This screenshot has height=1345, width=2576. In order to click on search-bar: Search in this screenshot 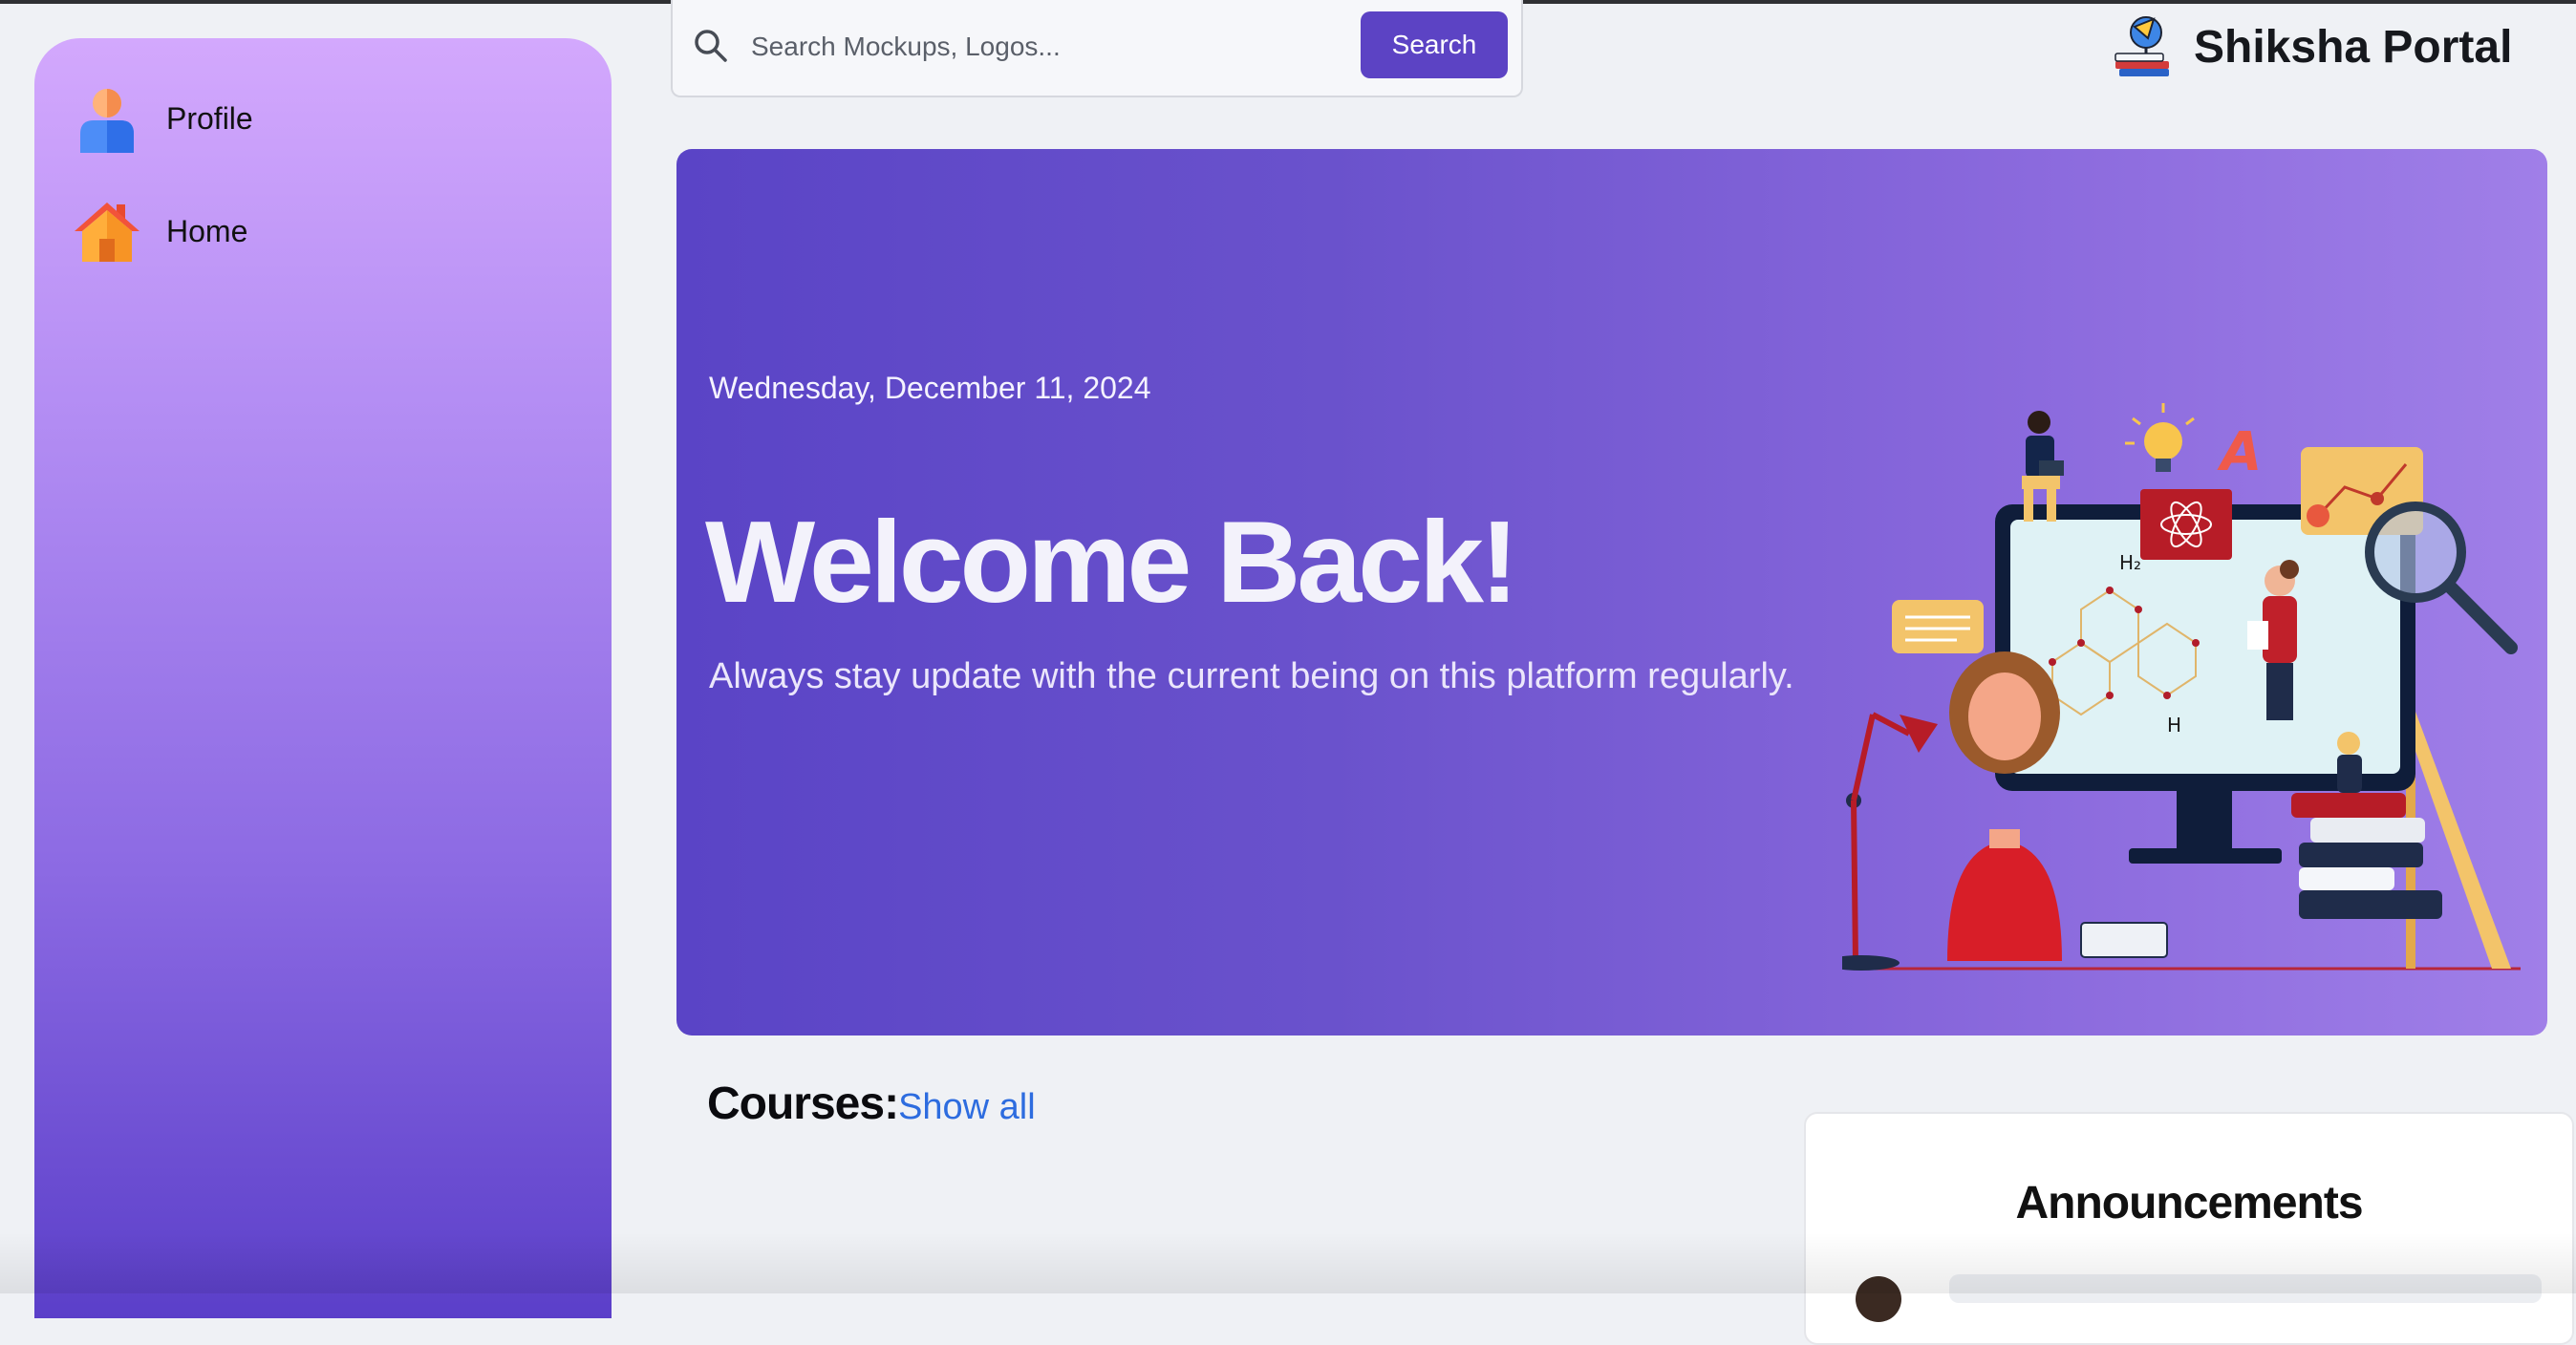, I will do `click(1097, 48)`.